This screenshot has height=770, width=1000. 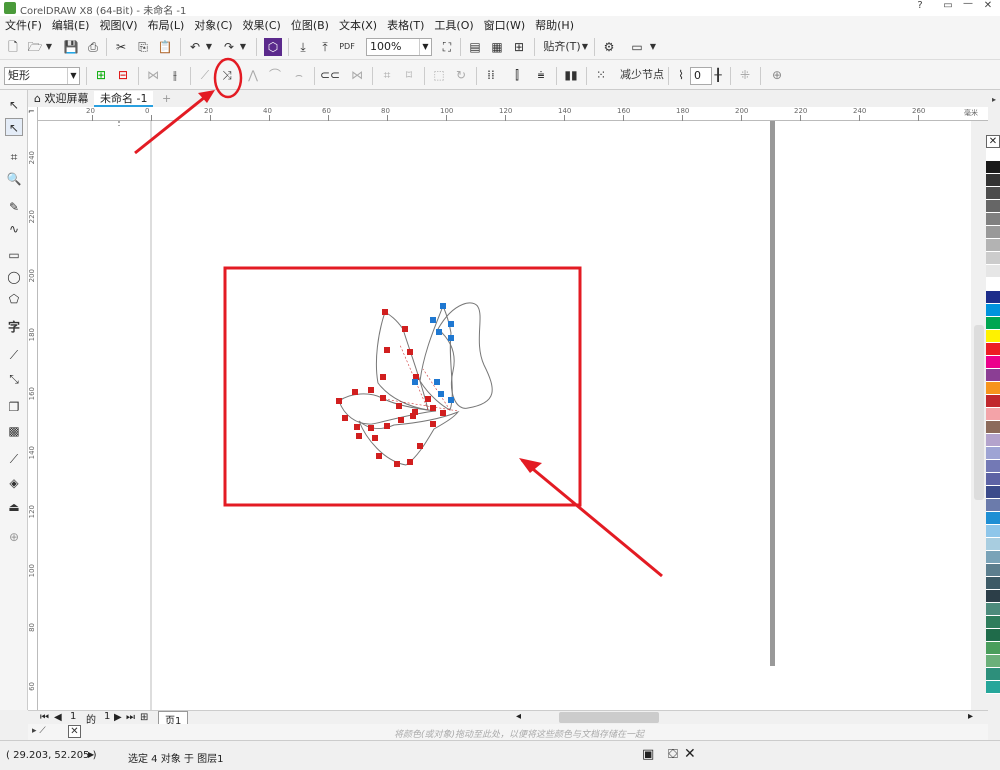 What do you see at coordinates (585, 47) in the screenshot?
I see `snap-dropdown-icon: ▼` at bounding box center [585, 47].